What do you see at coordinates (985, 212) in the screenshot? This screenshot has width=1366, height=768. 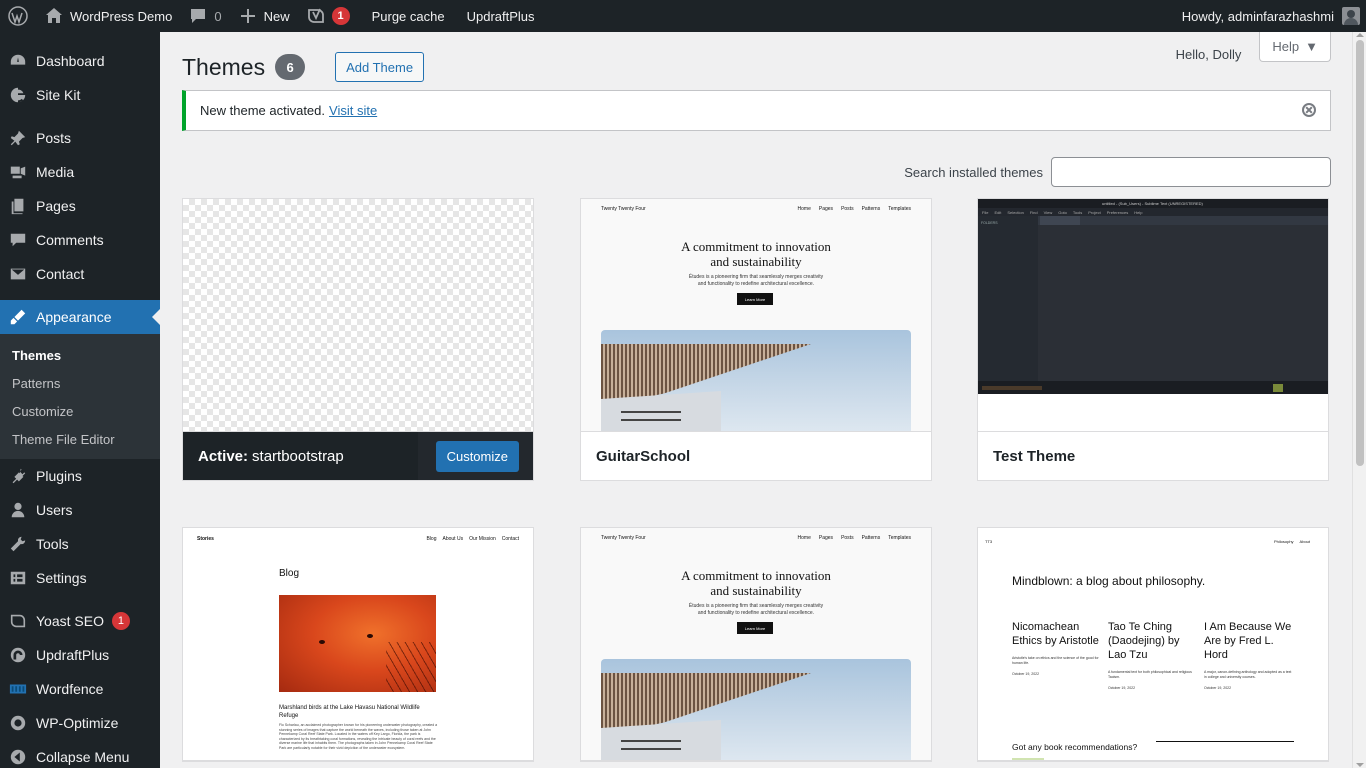 I see `editor-menu-item: File` at bounding box center [985, 212].